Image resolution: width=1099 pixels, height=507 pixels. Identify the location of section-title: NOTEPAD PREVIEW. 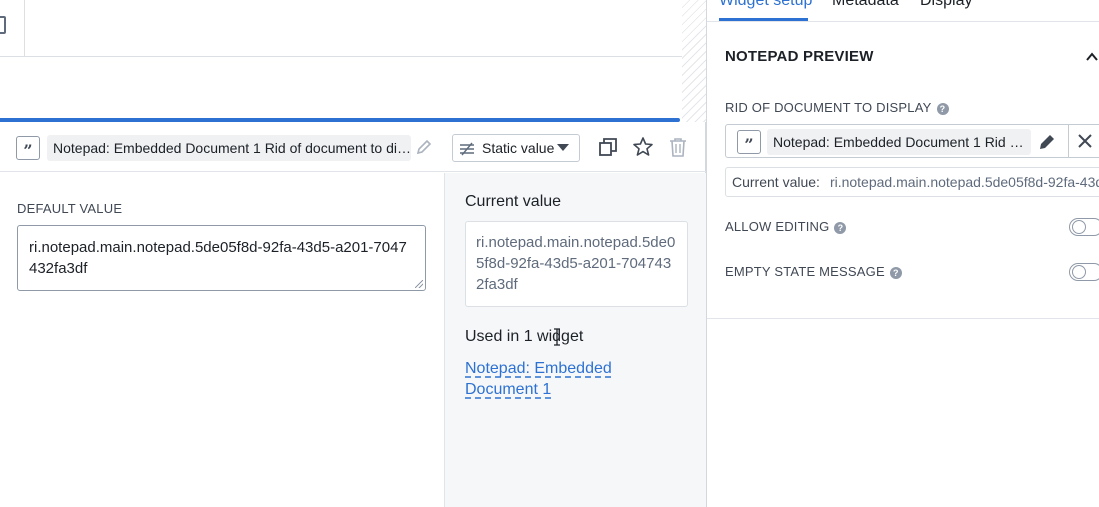
(799, 56).